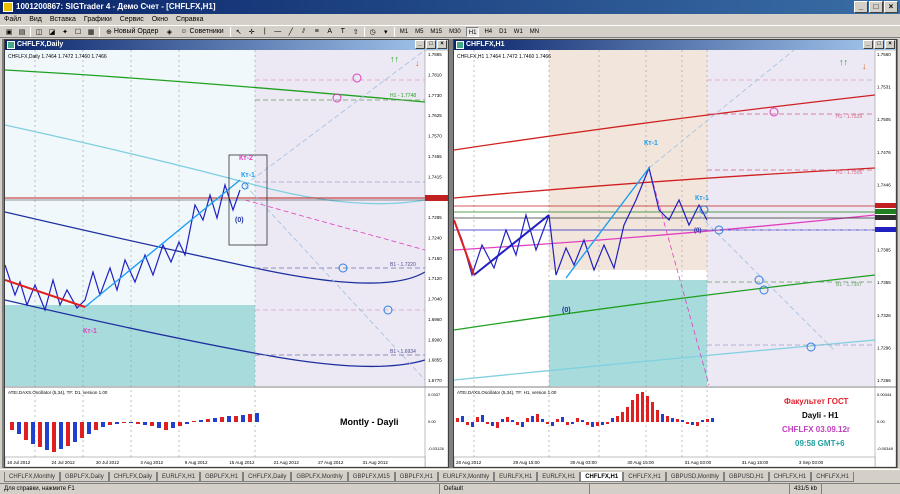 Image resolution: width=900 pixels, height=494 pixels. I want to click on wave-label: (0), so click(697, 231).